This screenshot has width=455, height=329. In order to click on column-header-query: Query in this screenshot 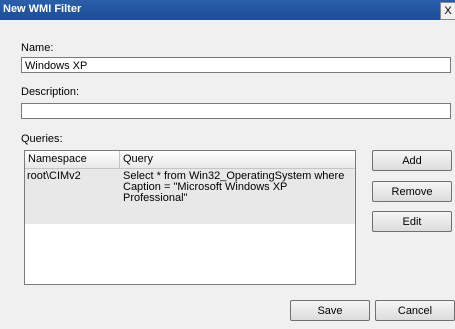, I will do `click(237, 159)`.